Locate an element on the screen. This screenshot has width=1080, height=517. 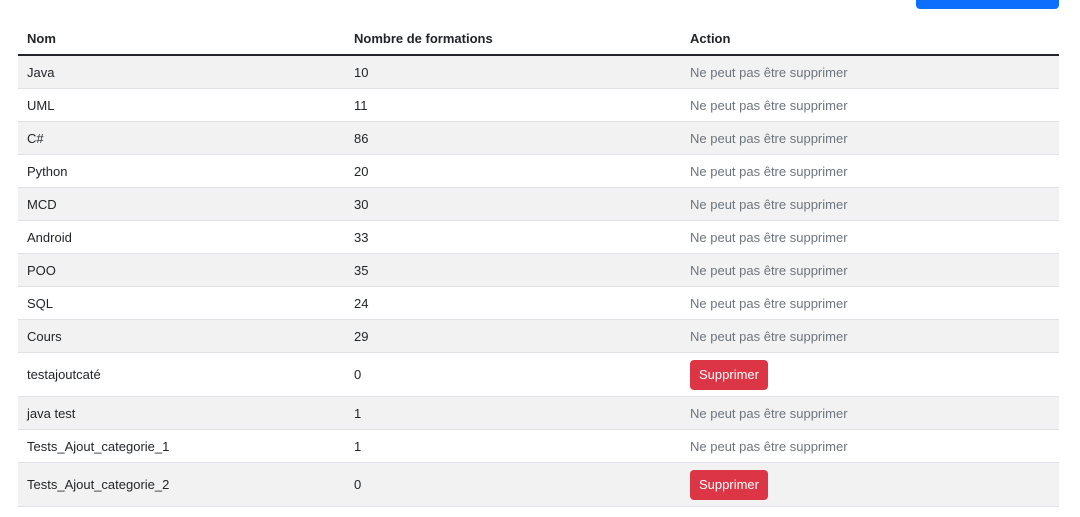
table-row: Android 33 Ne peut pas être supprimer is located at coordinates (538, 237).